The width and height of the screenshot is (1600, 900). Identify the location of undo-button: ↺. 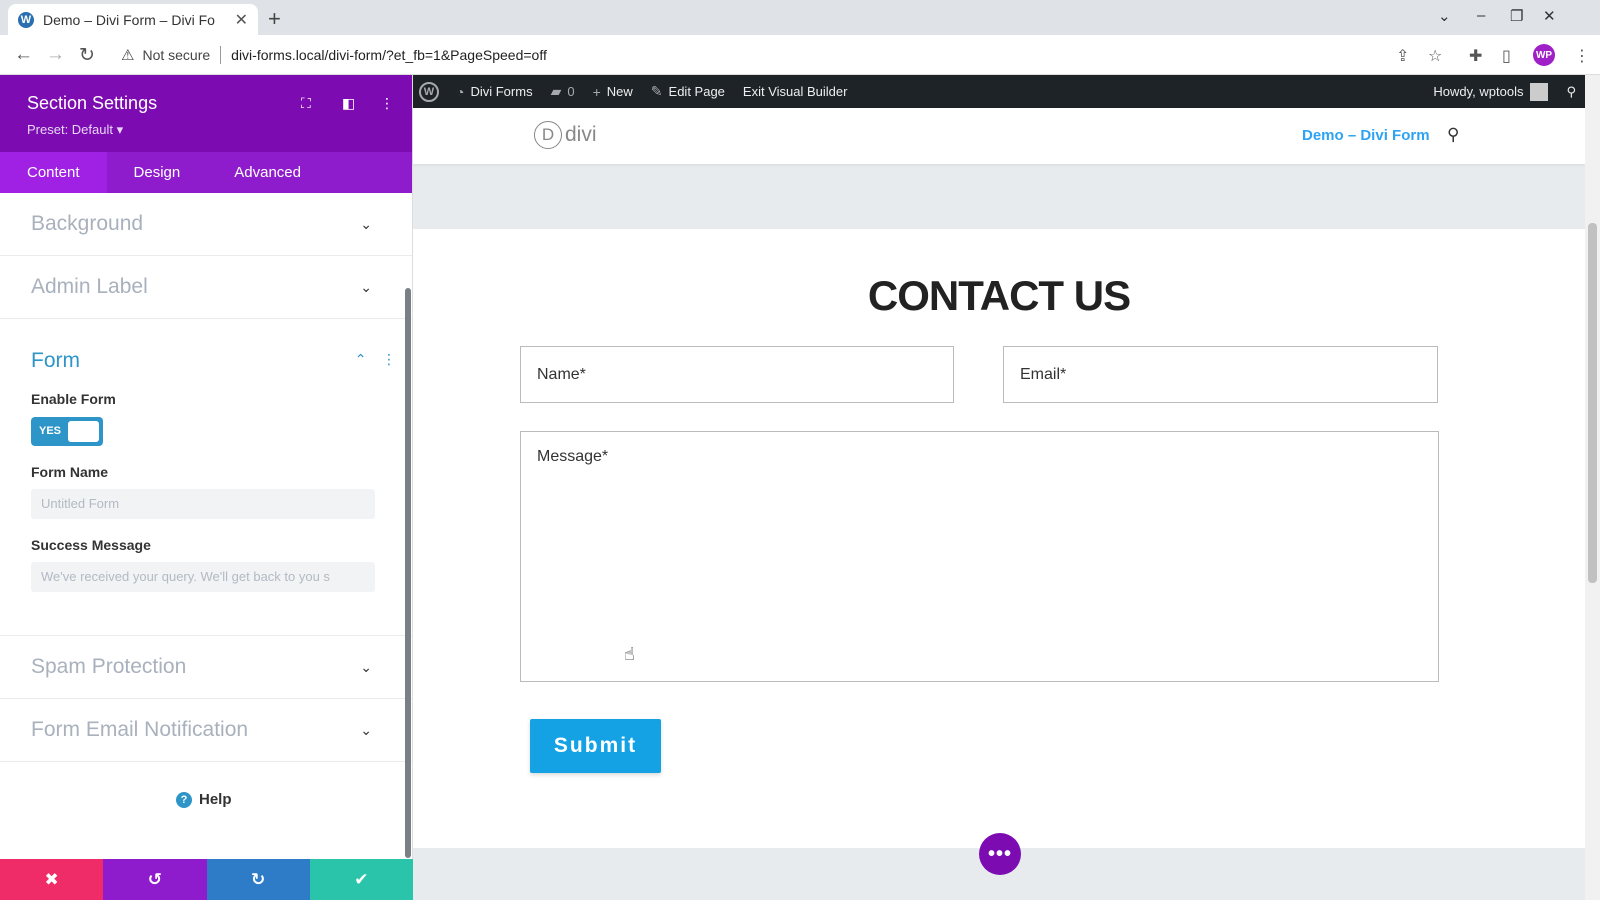
(155, 879).